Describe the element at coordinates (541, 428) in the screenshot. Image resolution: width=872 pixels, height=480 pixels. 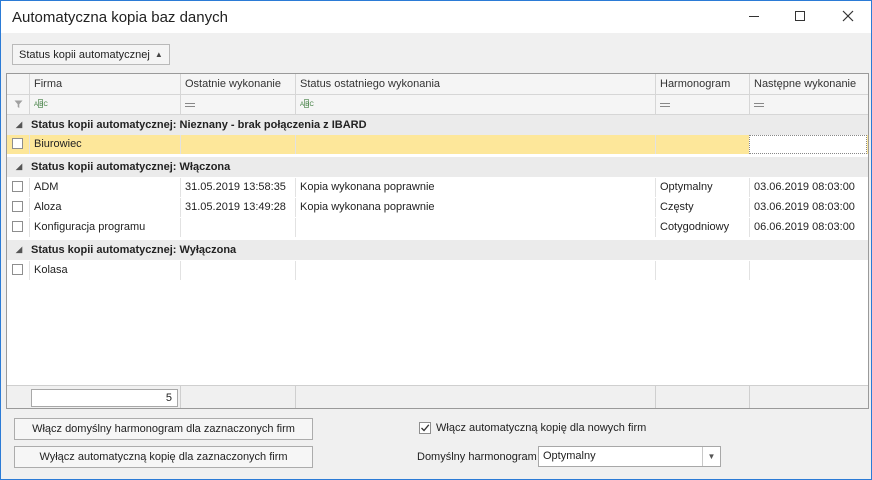
I see `auto-backup-new-firms-label: Włącz automatyczną kopię dla nowych firm` at that location.